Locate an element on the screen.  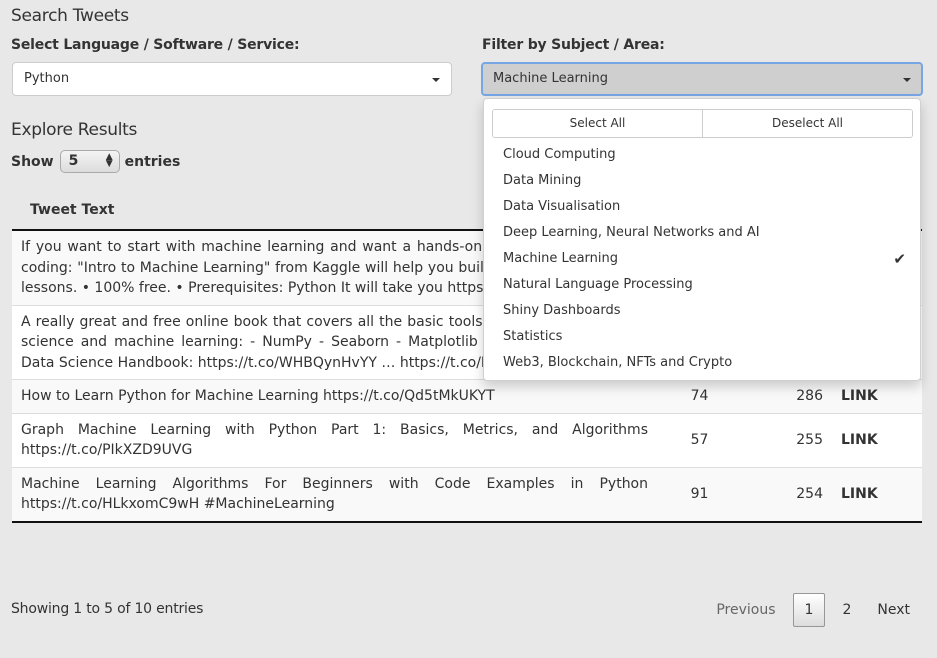
subject-select: Machine Learning is located at coordinates (702, 79).